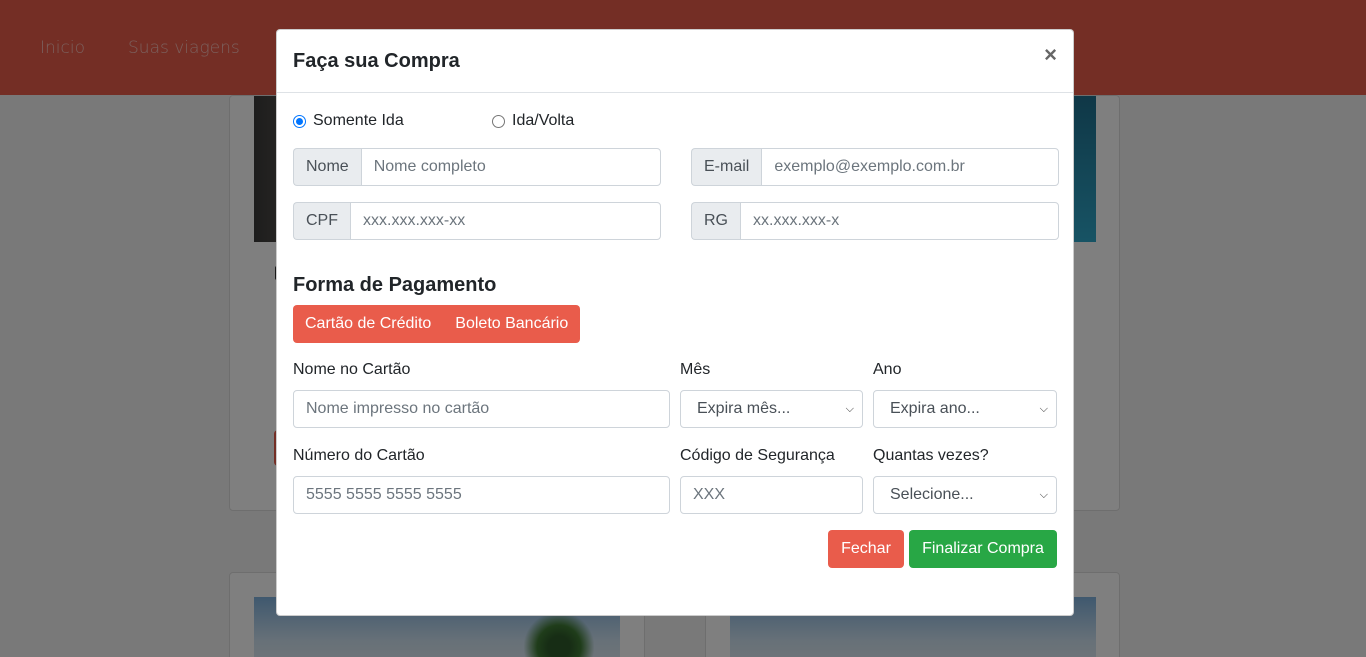  I want to click on month-label: Mês, so click(695, 369).